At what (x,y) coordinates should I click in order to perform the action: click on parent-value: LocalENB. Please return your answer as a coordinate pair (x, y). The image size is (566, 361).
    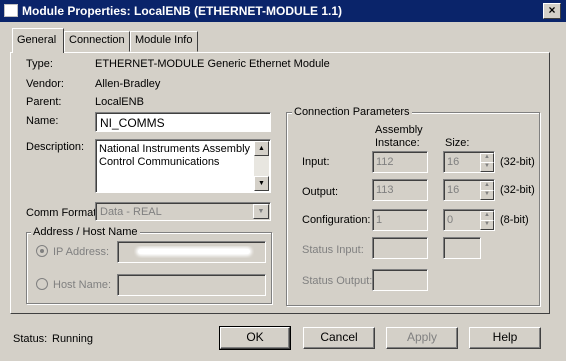
    Looking at the image, I should click on (119, 102).